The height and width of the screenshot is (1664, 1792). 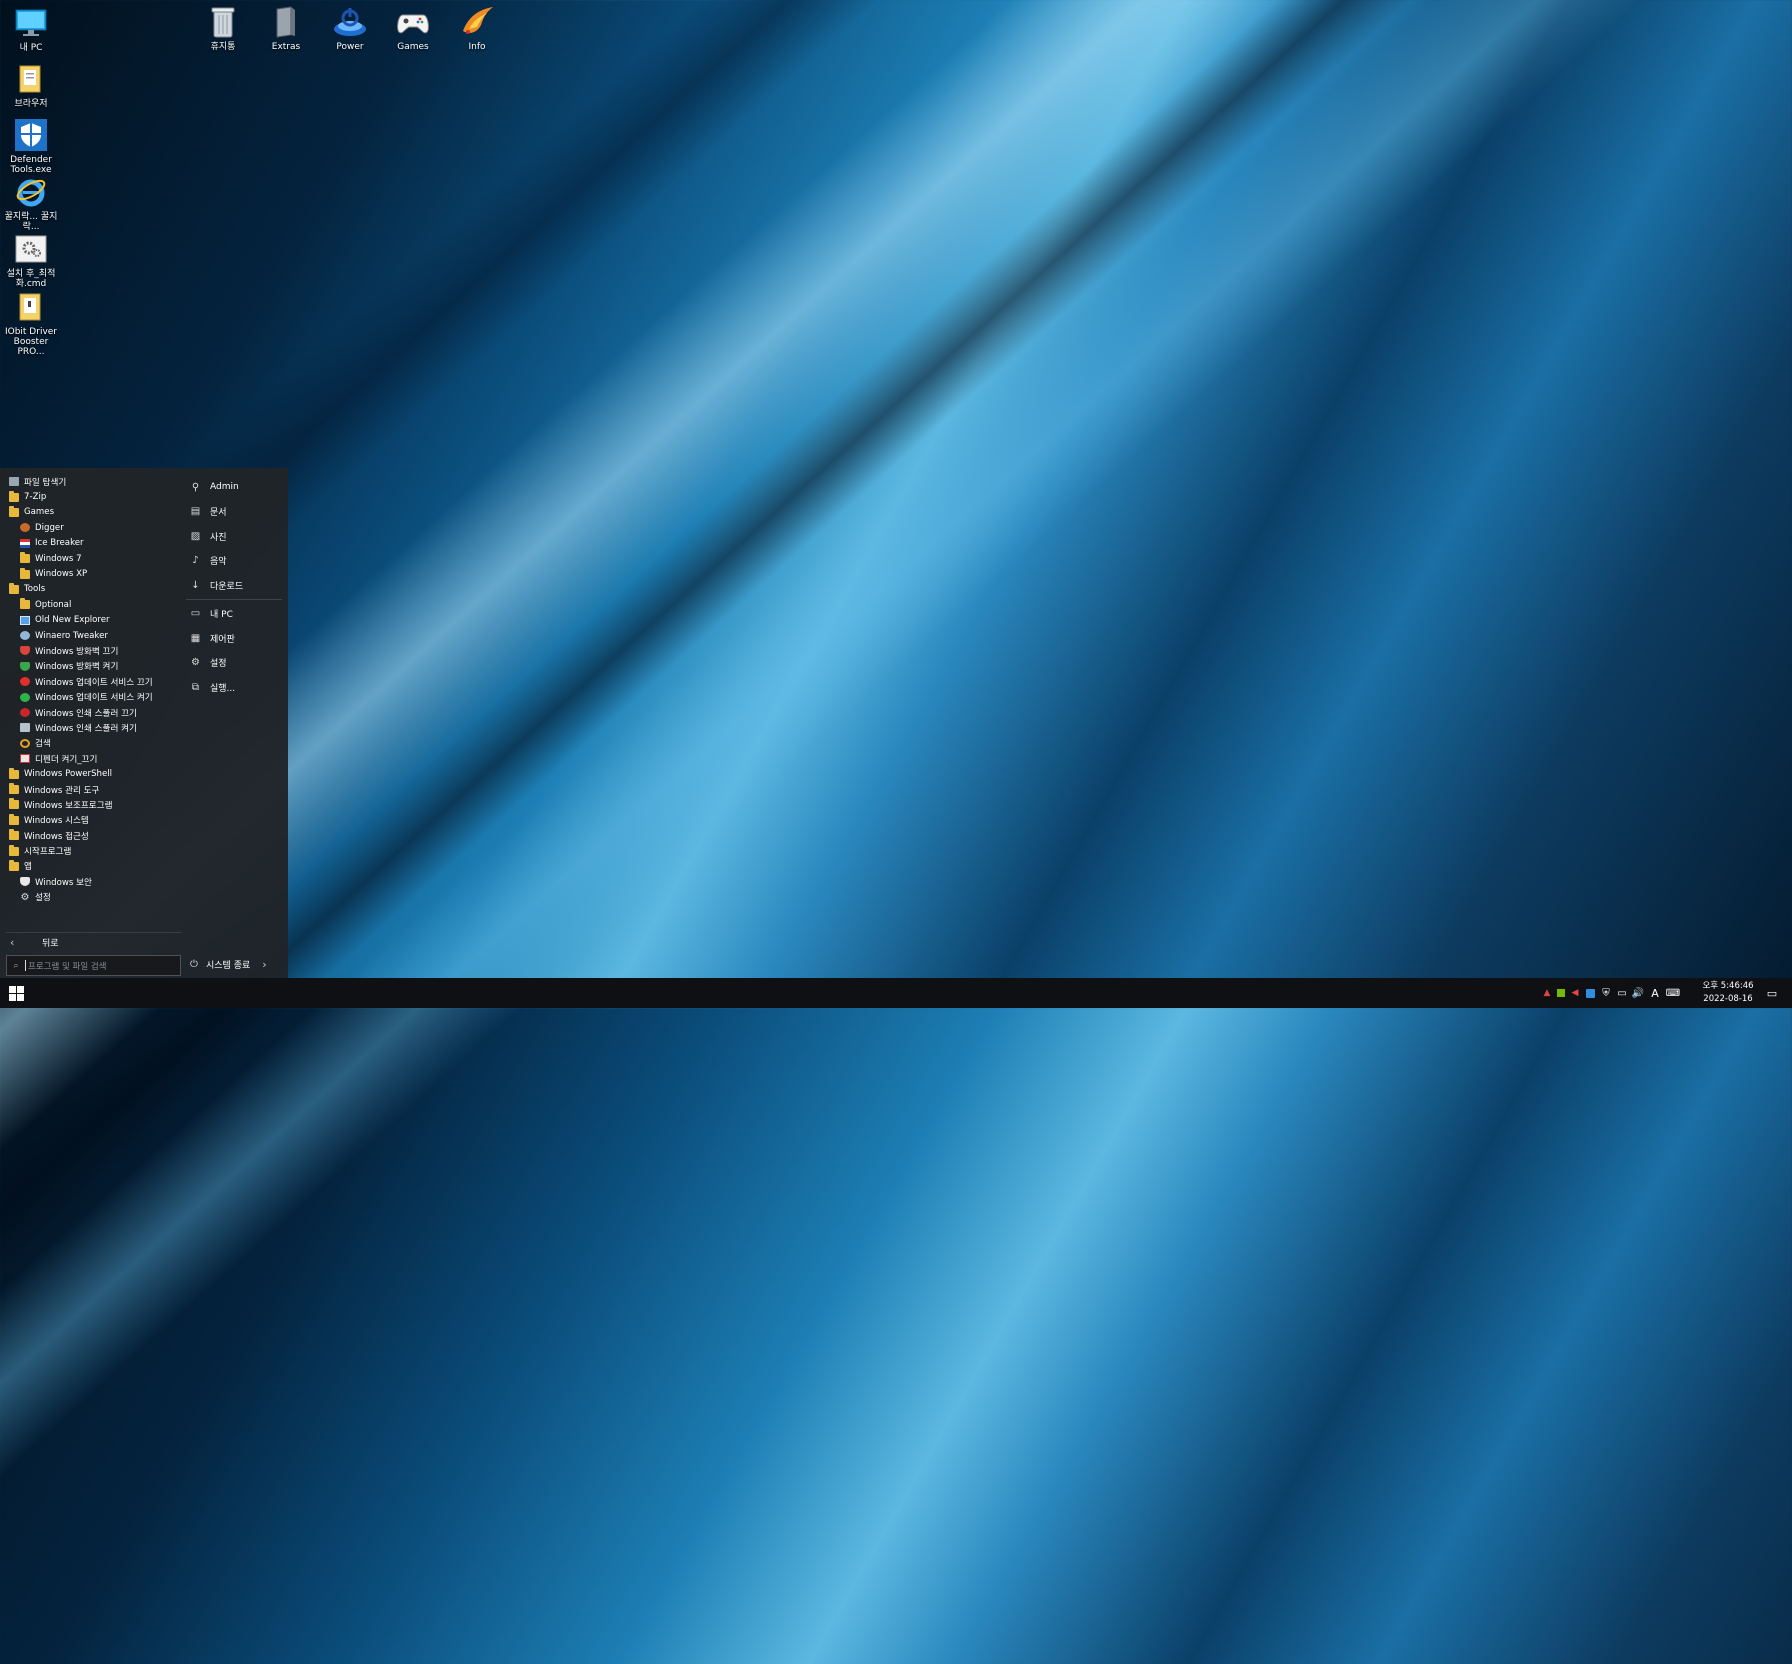 I want to click on x-circle-icon, so click(x=25, y=682).